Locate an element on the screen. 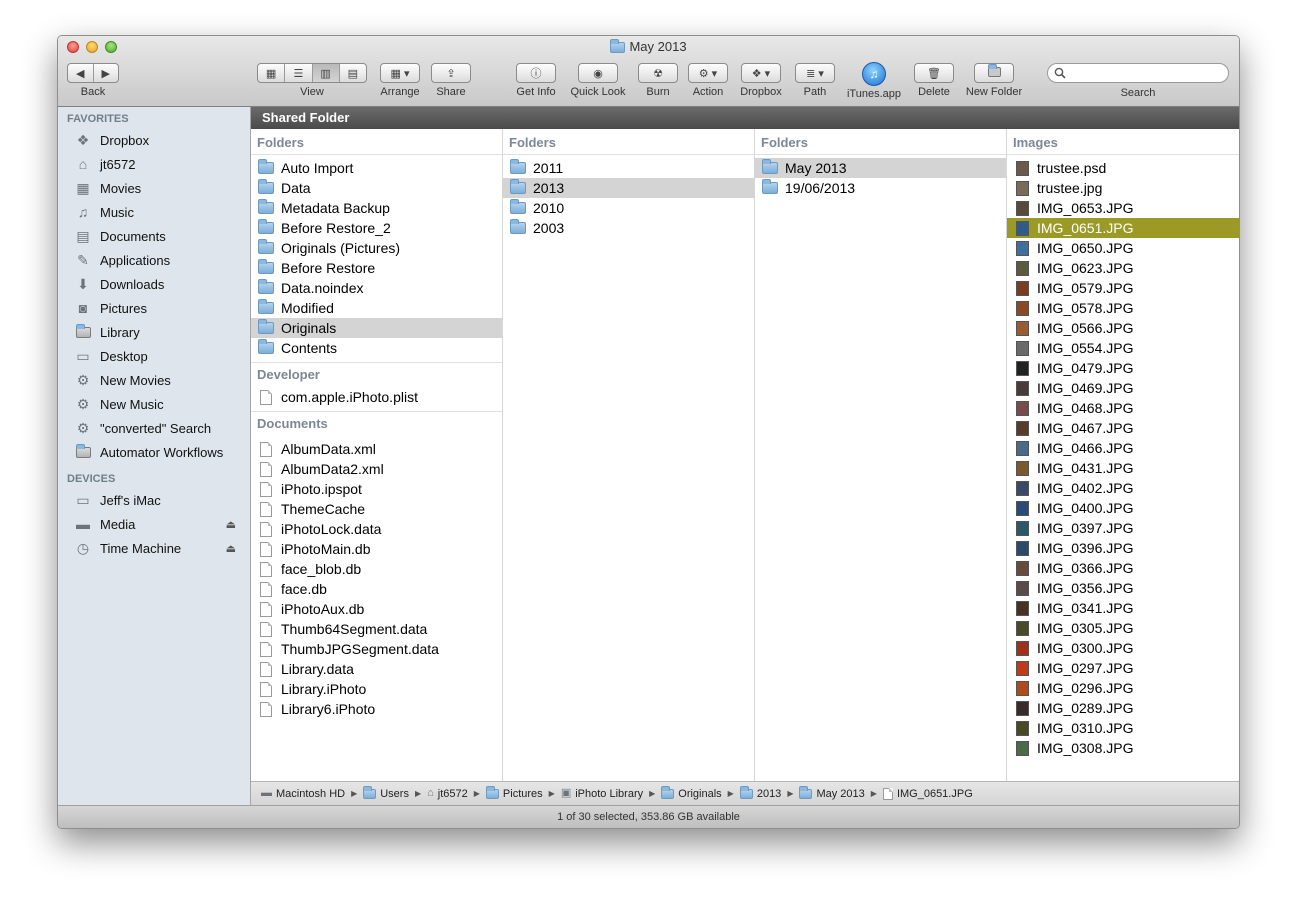  file-row: IMG_0466.JPG is located at coordinates (1123, 448).